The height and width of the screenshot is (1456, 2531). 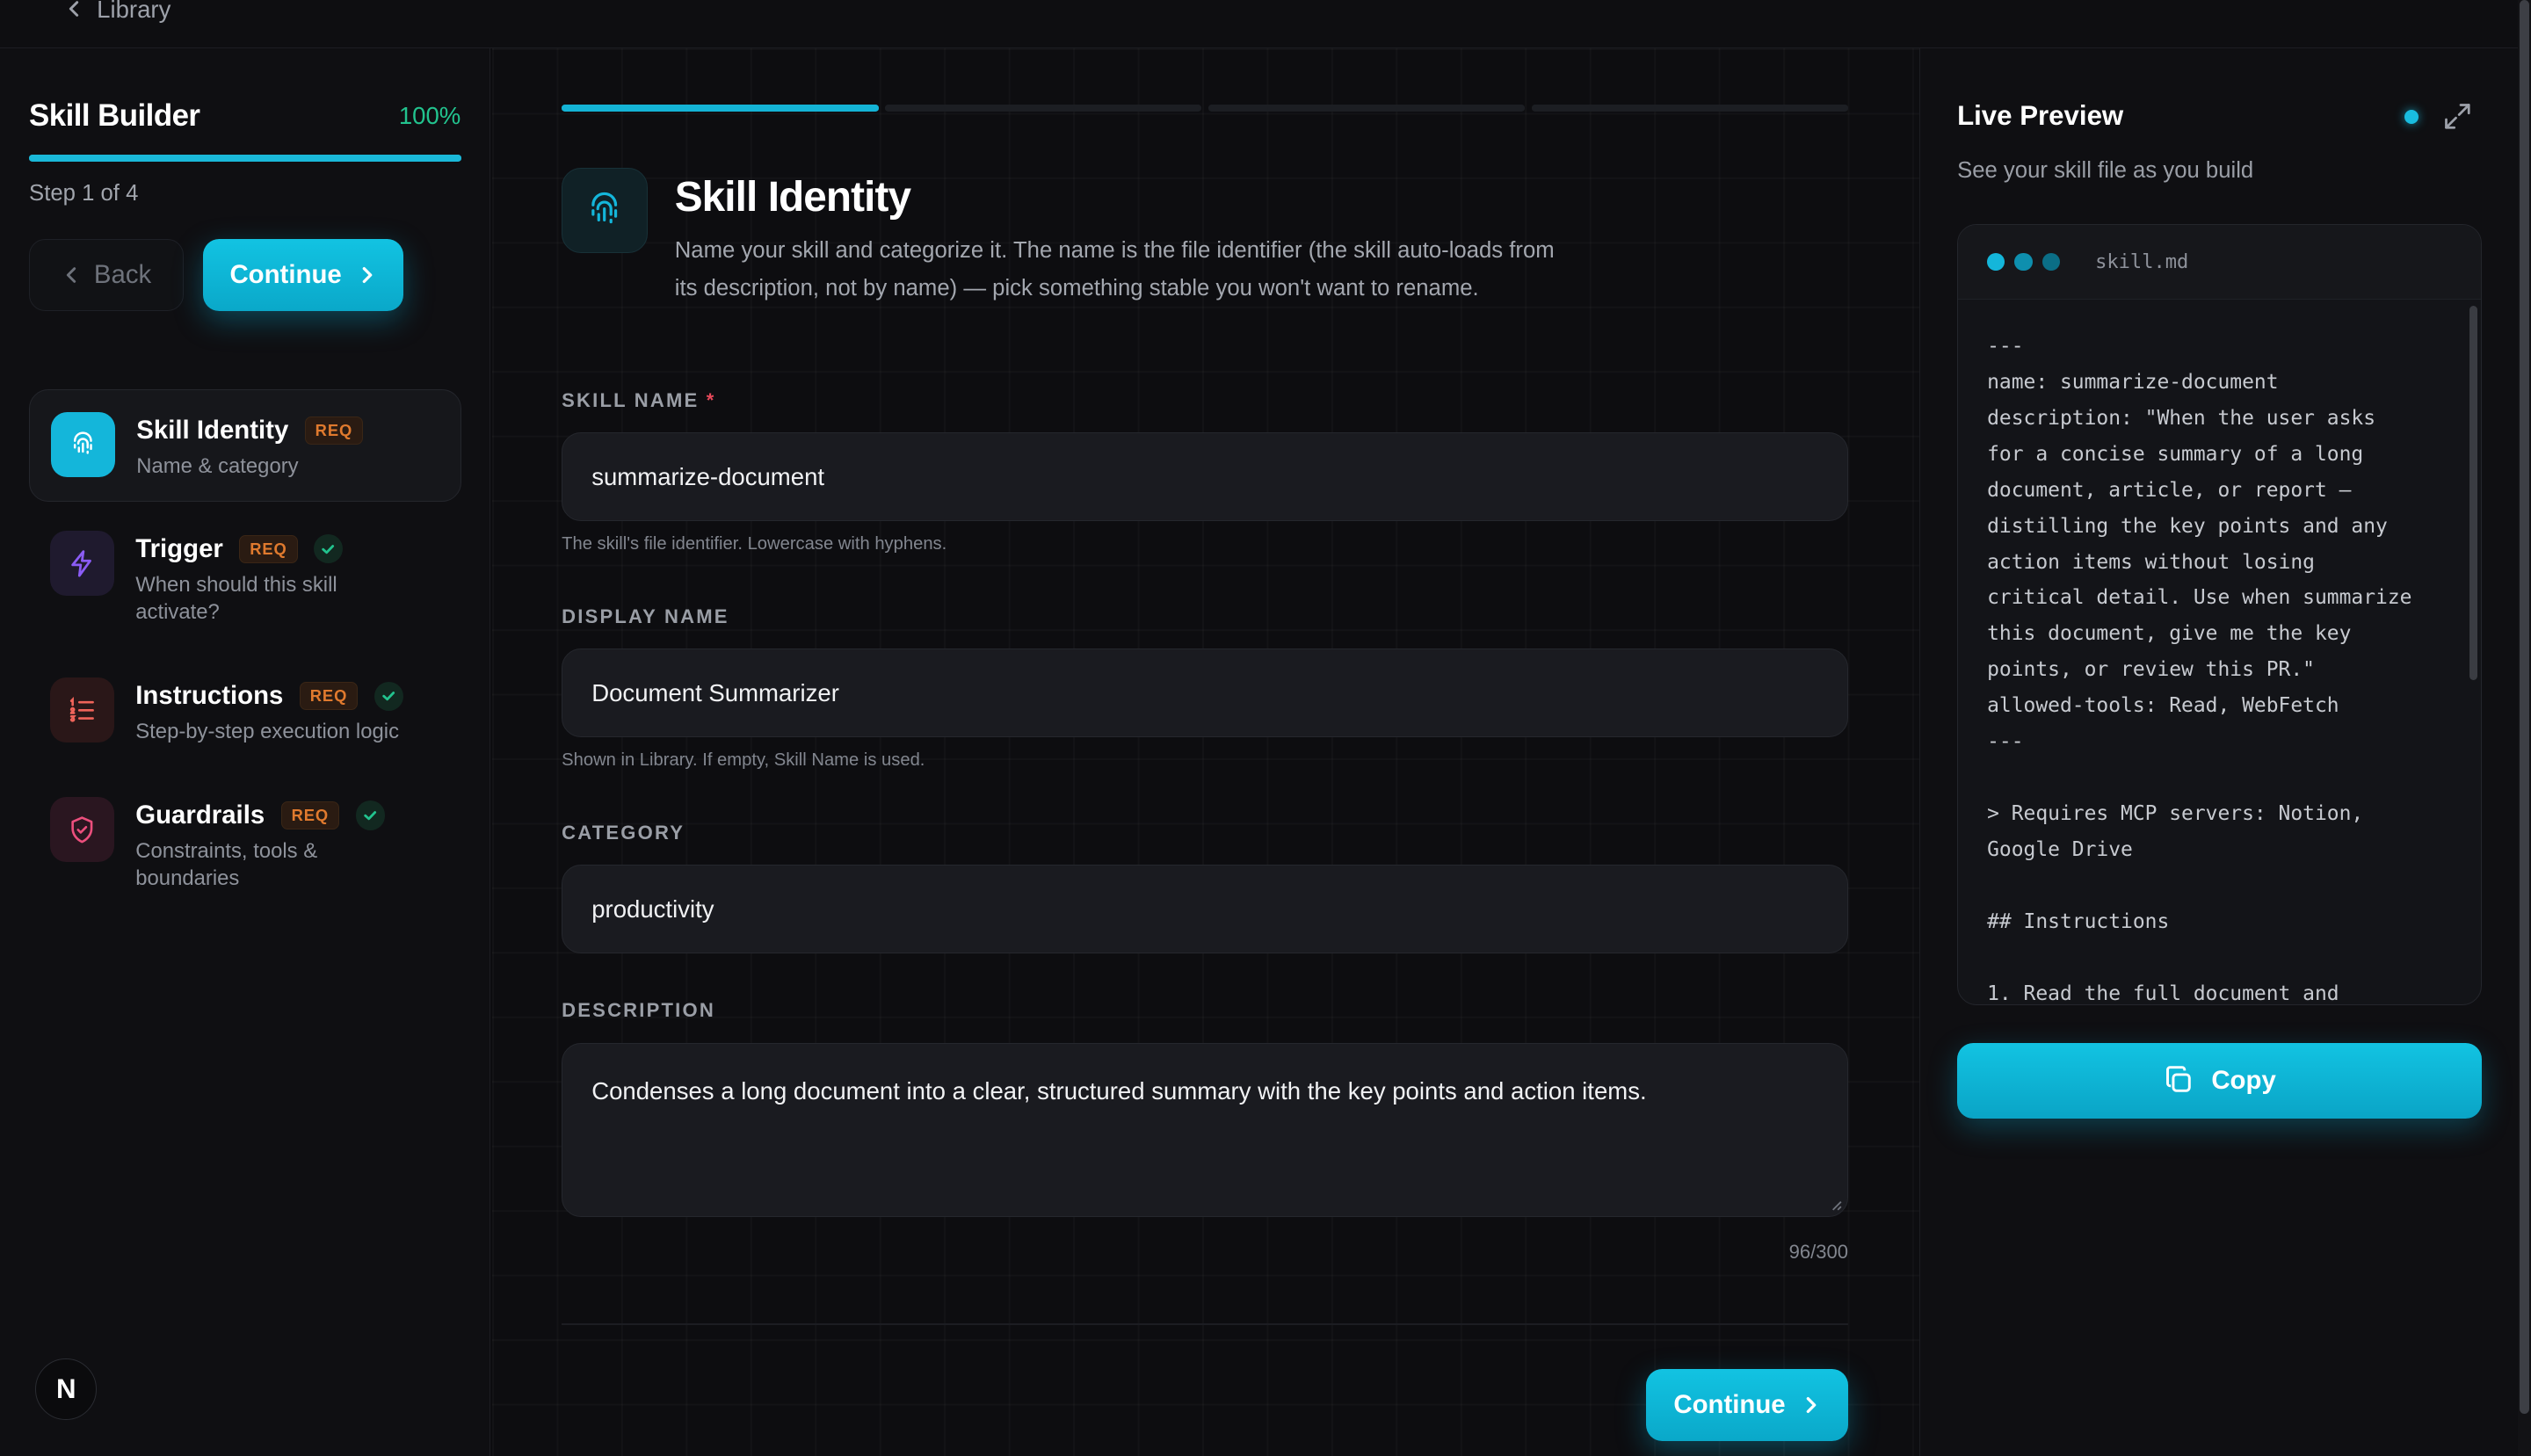 What do you see at coordinates (2243, 1080) in the screenshot?
I see `copy-label: Copy` at bounding box center [2243, 1080].